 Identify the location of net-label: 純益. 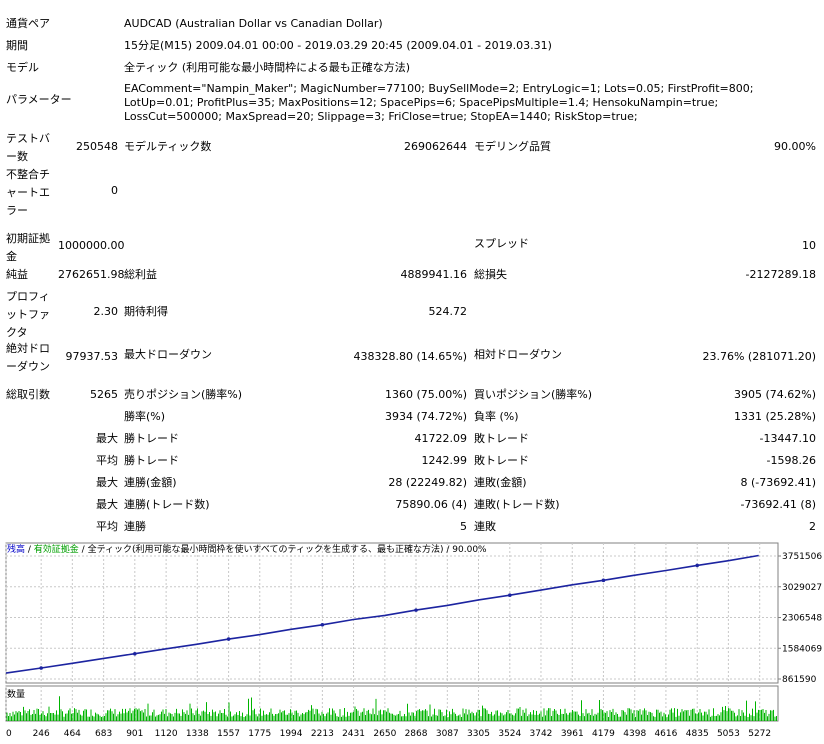
(17, 274).